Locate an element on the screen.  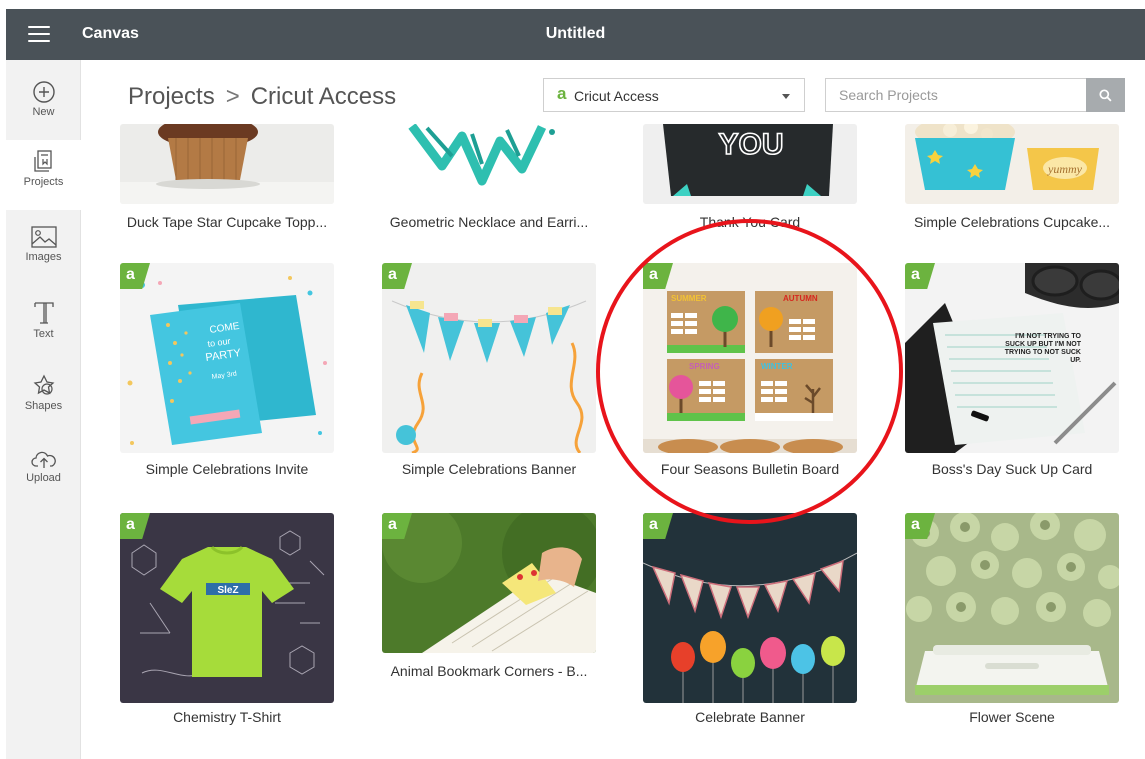
sidebar-item-label: New is located at coordinates (43, 112).